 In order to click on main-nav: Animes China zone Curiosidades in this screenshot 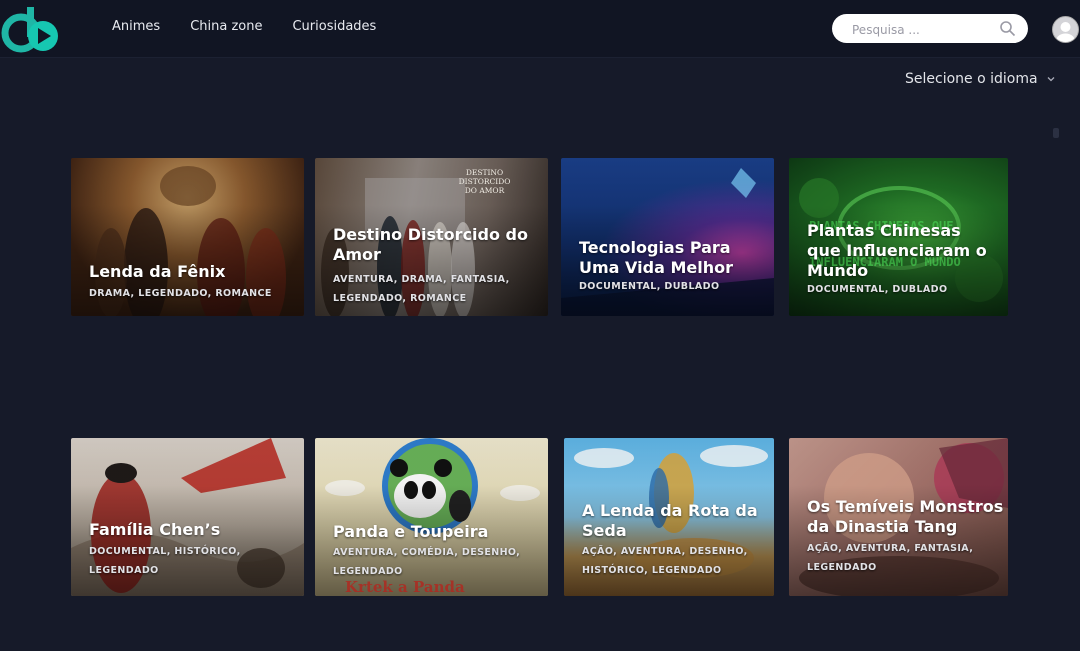, I will do `click(259, 26)`.